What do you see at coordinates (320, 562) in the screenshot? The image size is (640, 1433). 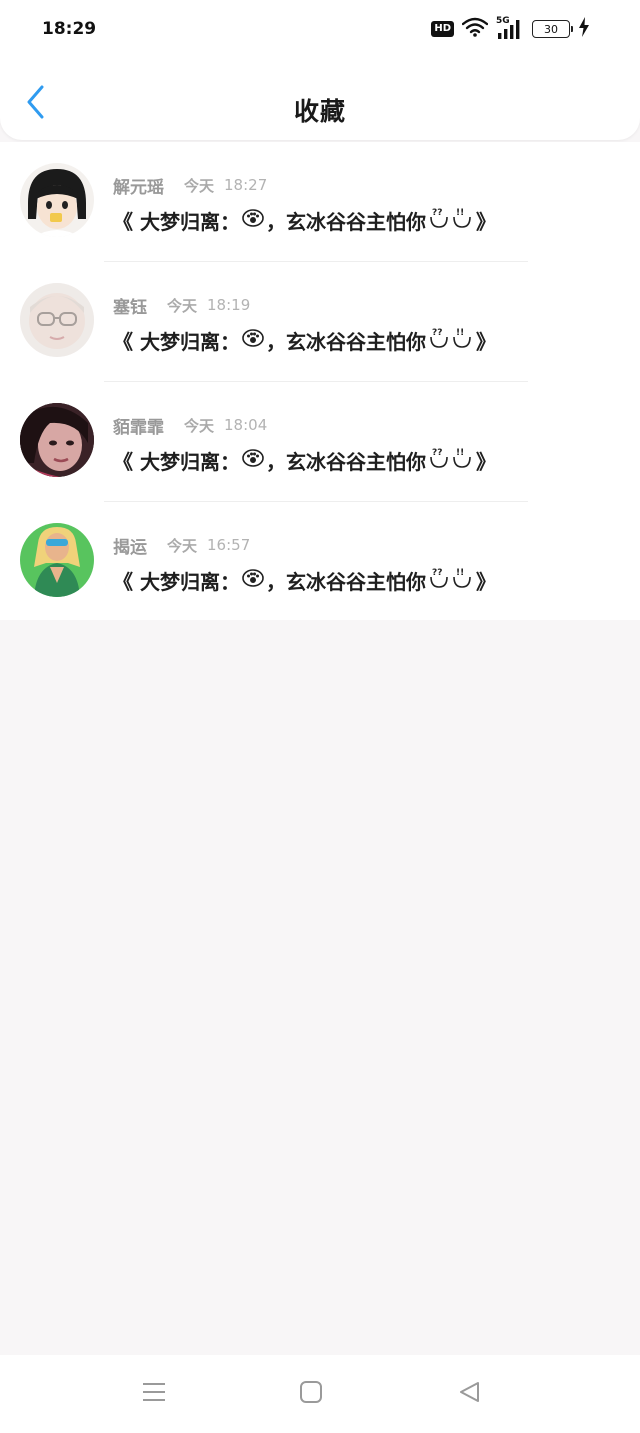 I see `favorite-item: 揭运 今天 16:57 《 大梦归离： ，玄冰谷谷主怕你 ??!! 》` at bounding box center [320, 562].